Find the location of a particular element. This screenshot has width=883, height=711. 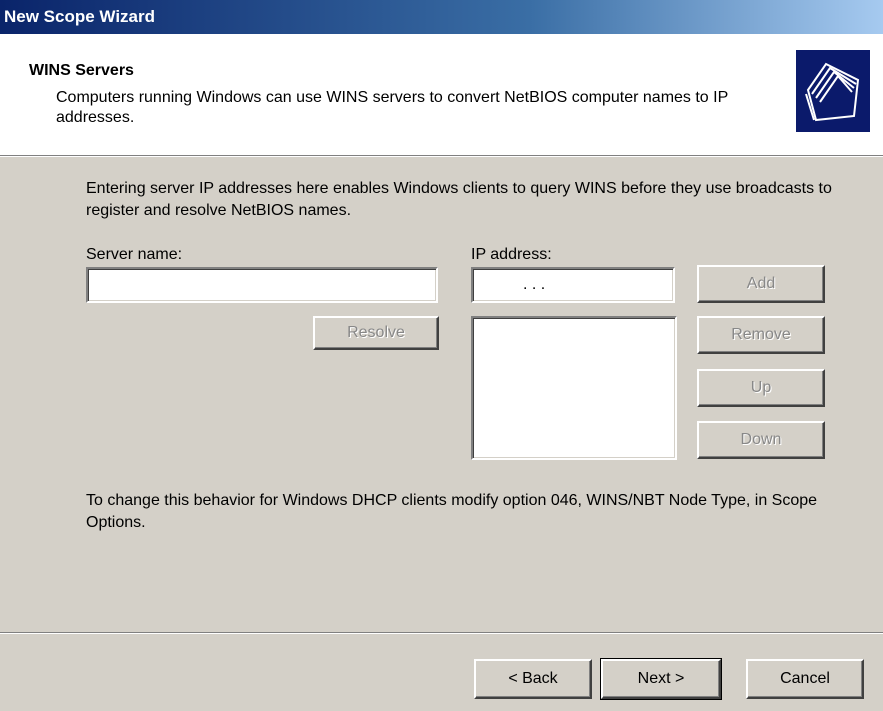

title-bar: New Scope Wizard is located at coordinates (441, 17).